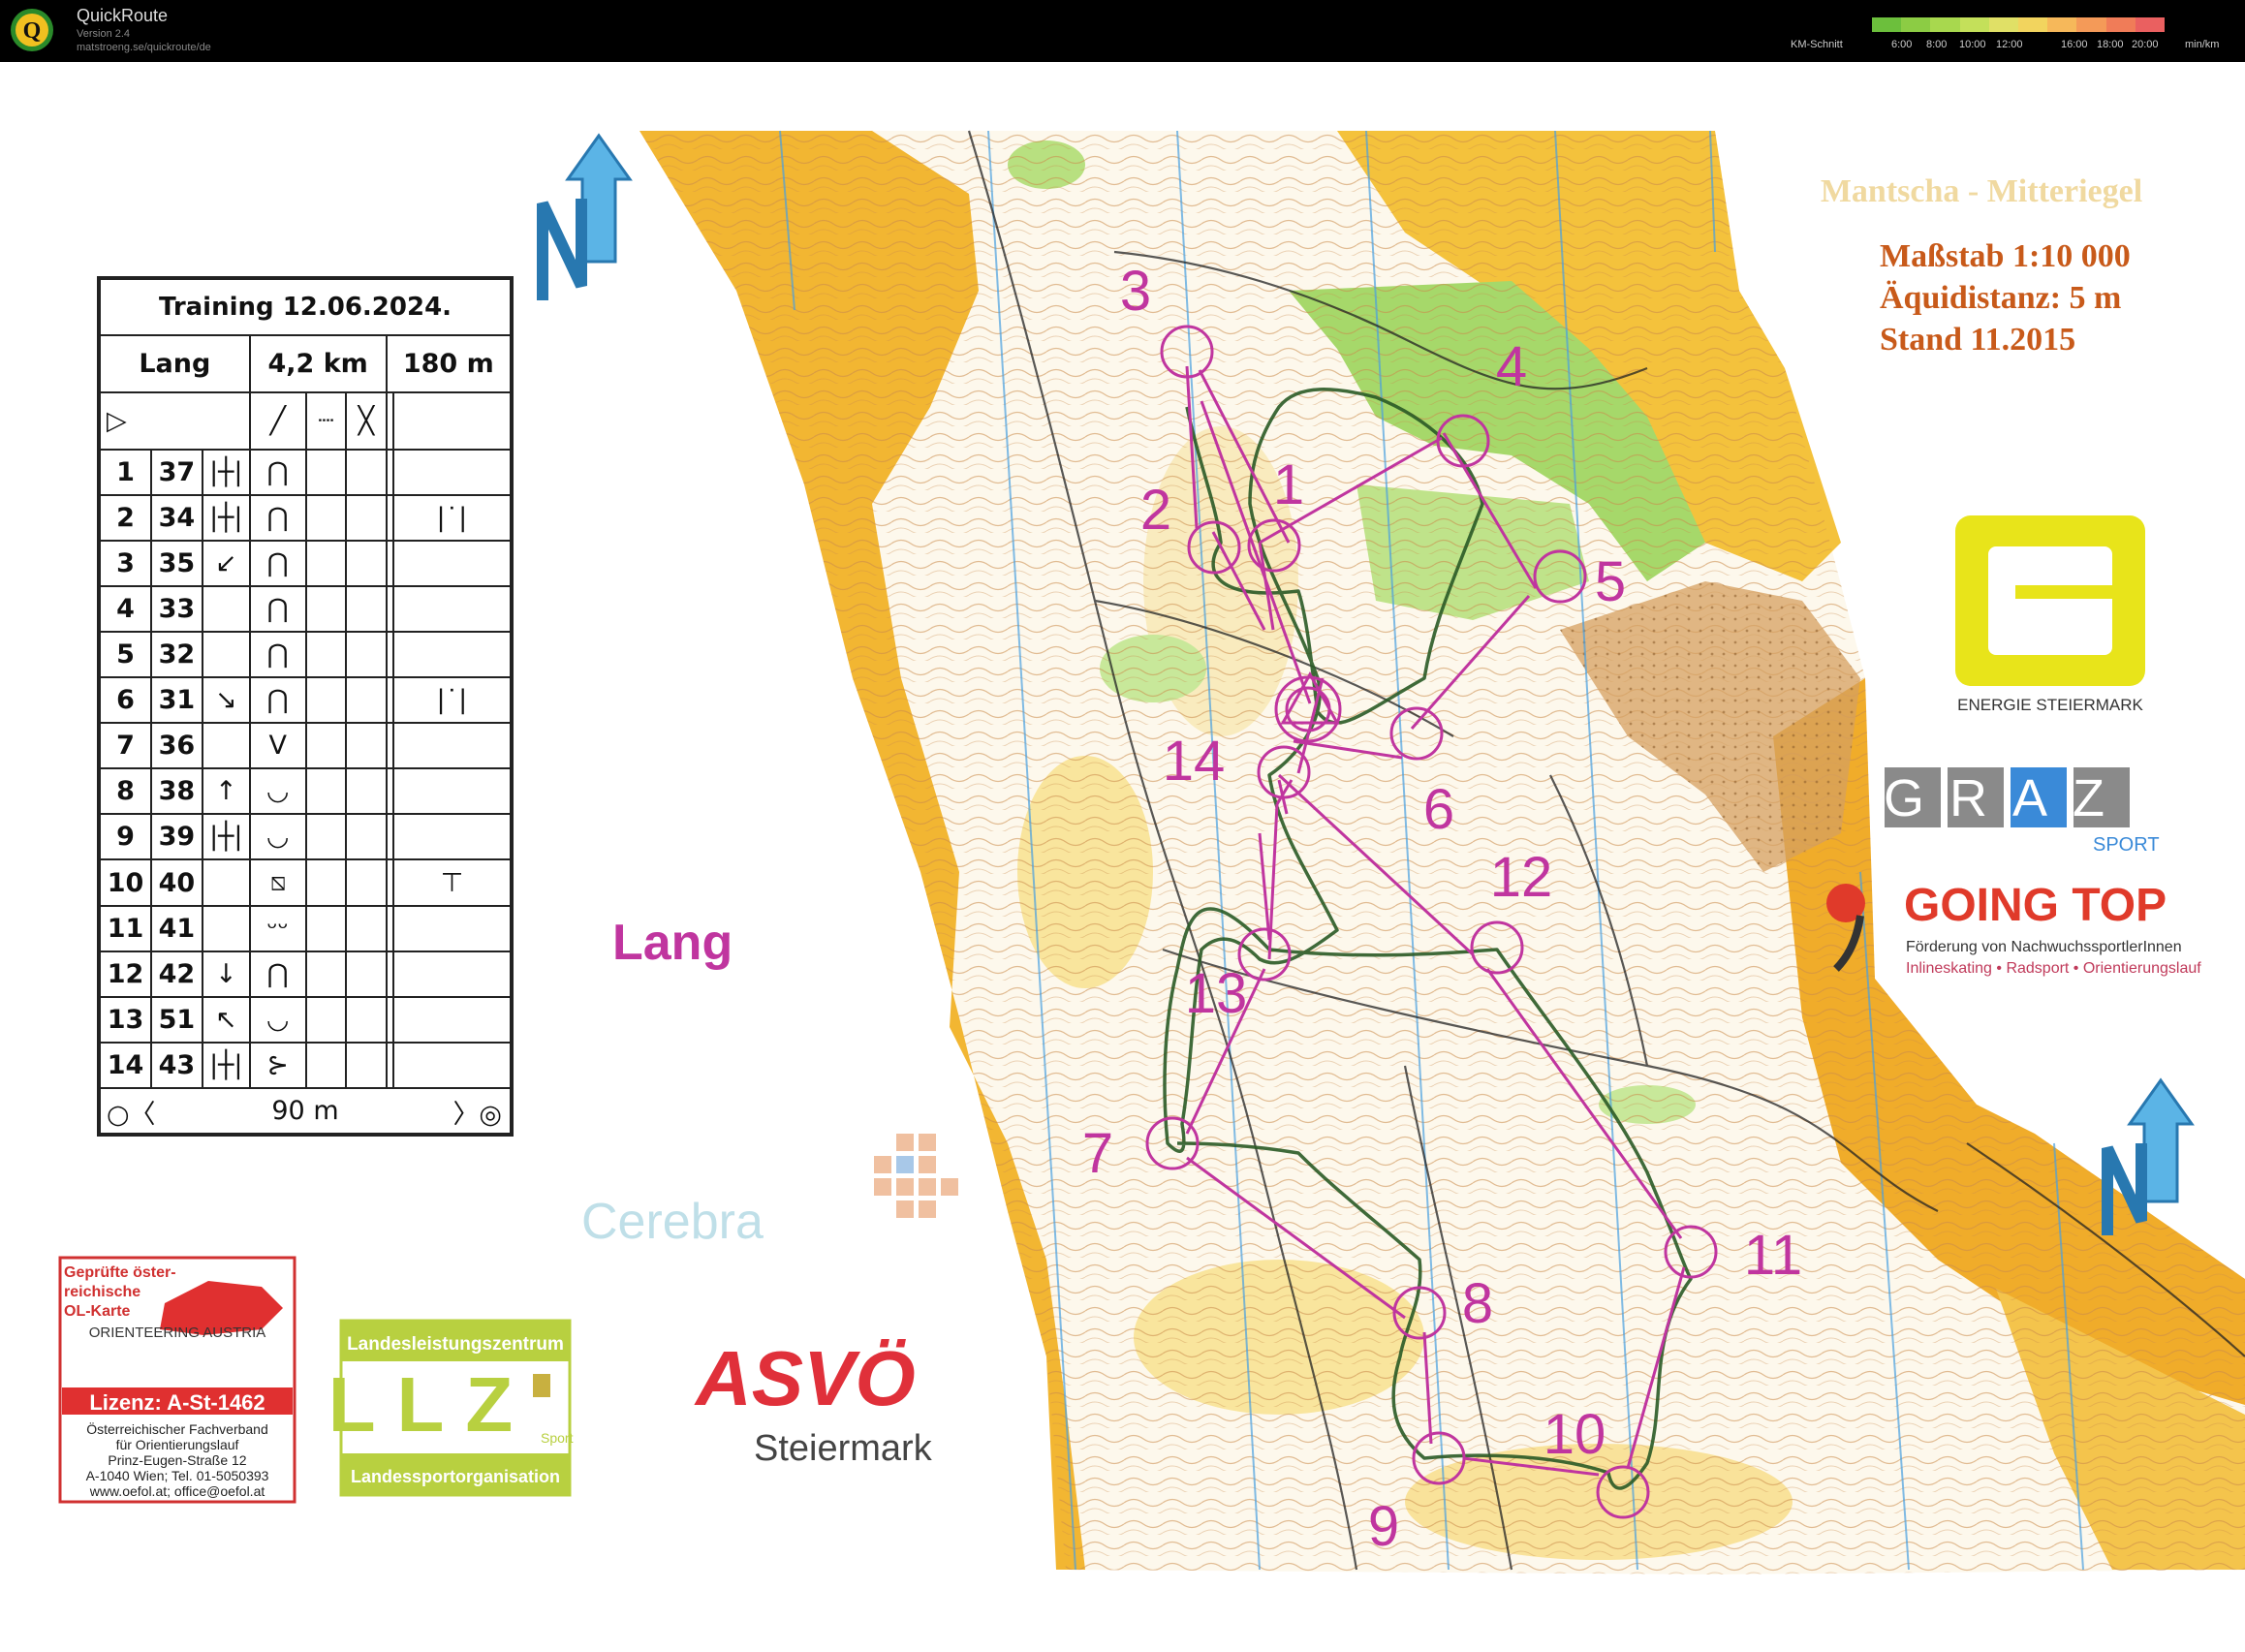 The width and height of the screenshot is (2245, 1652). Describe the element at coordinates (1194, 761) in the screenshot. I see `control-number: 14` at that location.